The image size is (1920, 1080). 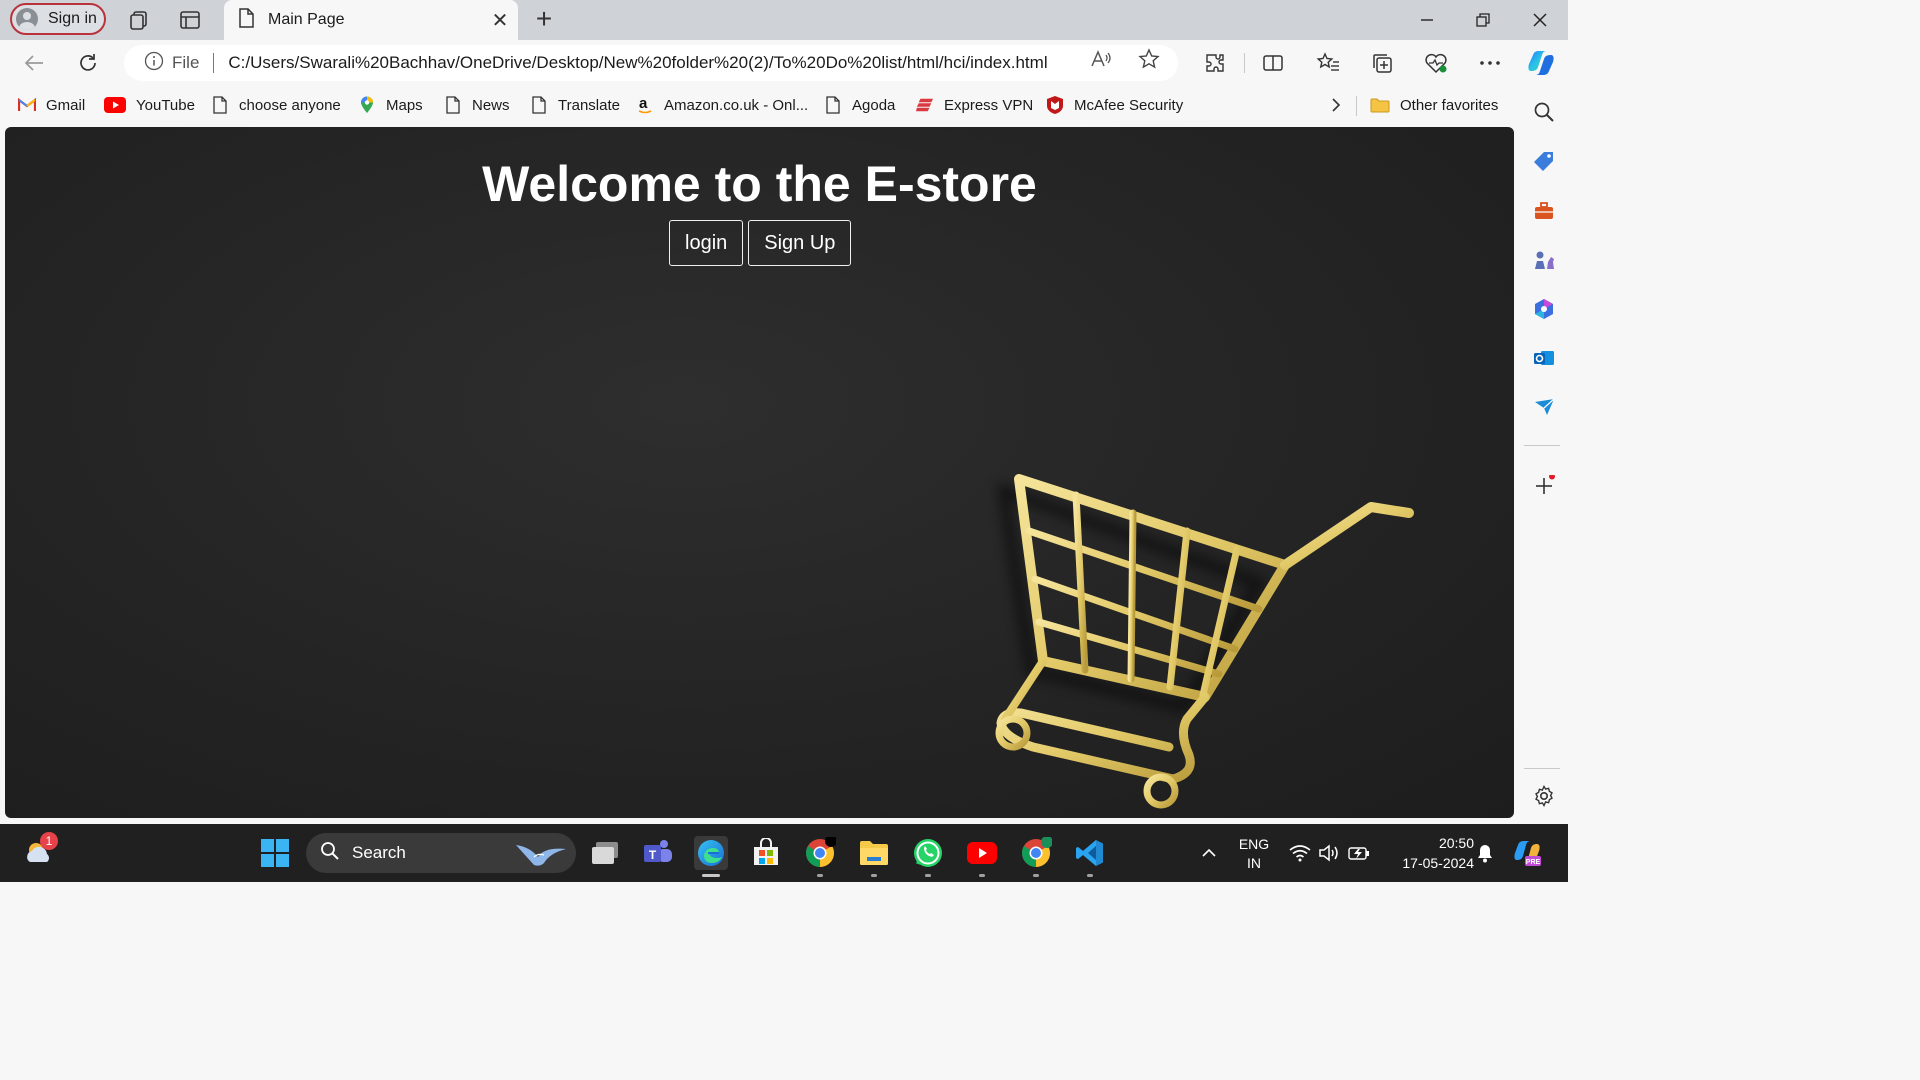 I want to click on favorite-gmail: Gmail, so click(x=51, y=105).